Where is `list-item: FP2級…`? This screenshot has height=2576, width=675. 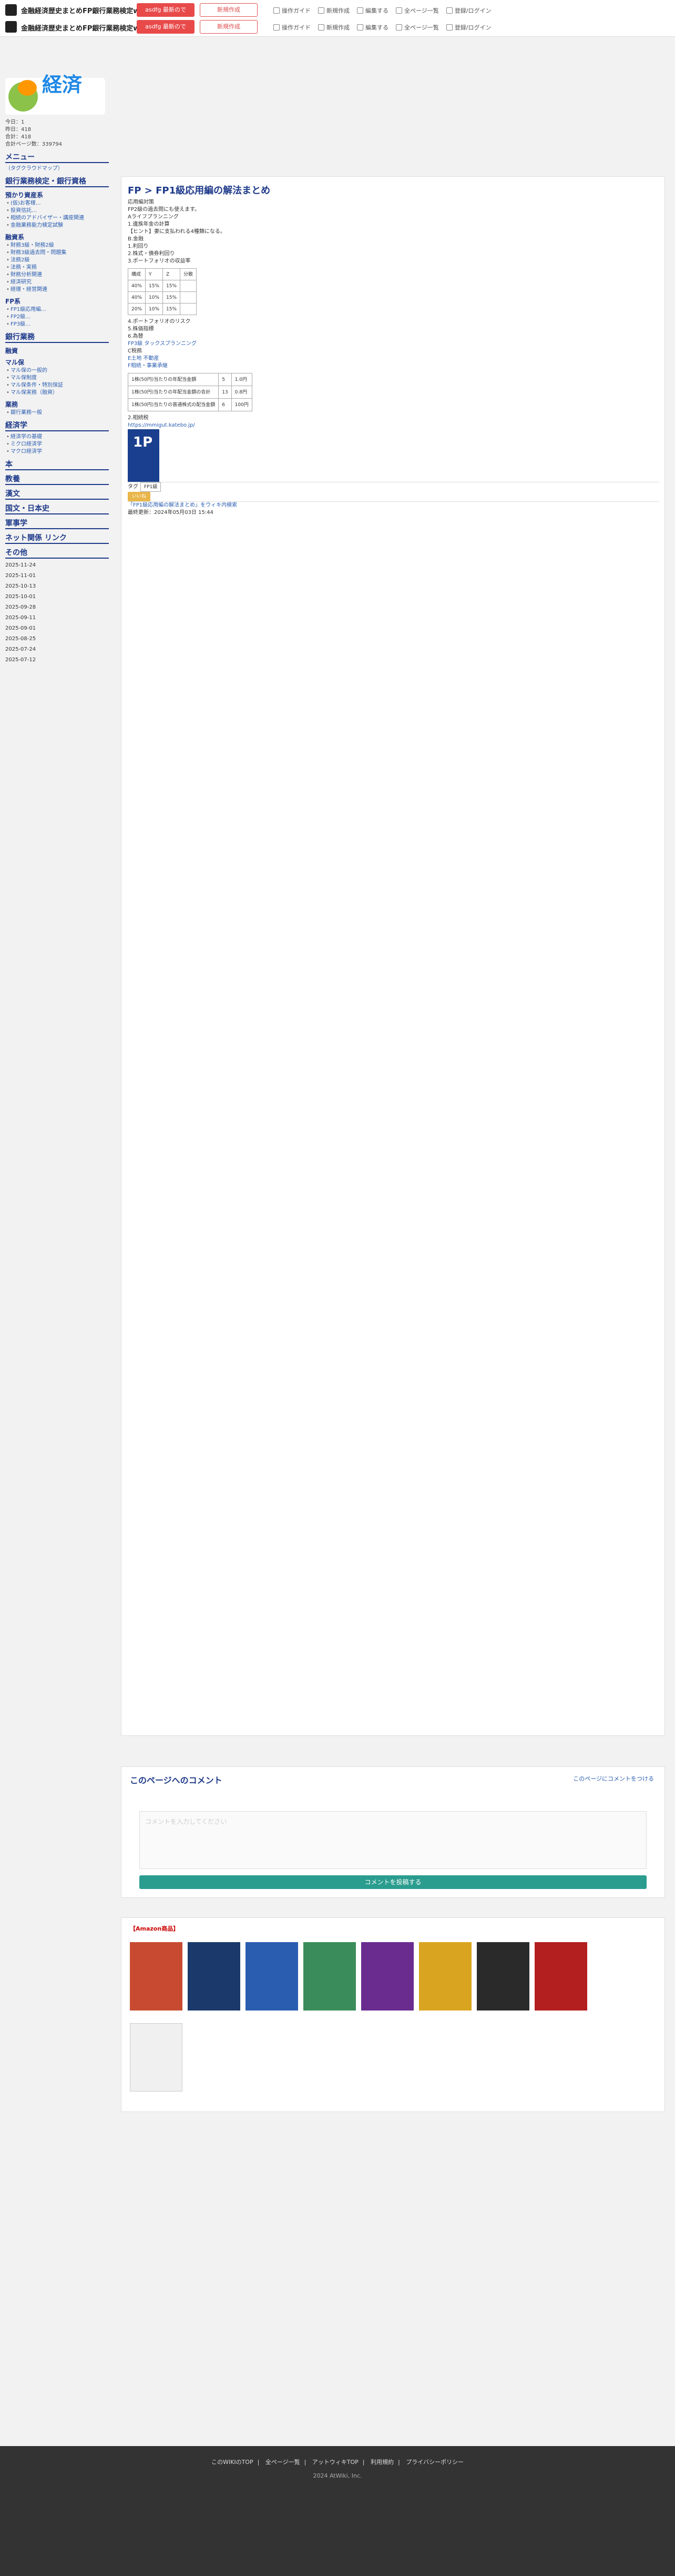 list-item: FP2級… is located at coordinates (57, 317).